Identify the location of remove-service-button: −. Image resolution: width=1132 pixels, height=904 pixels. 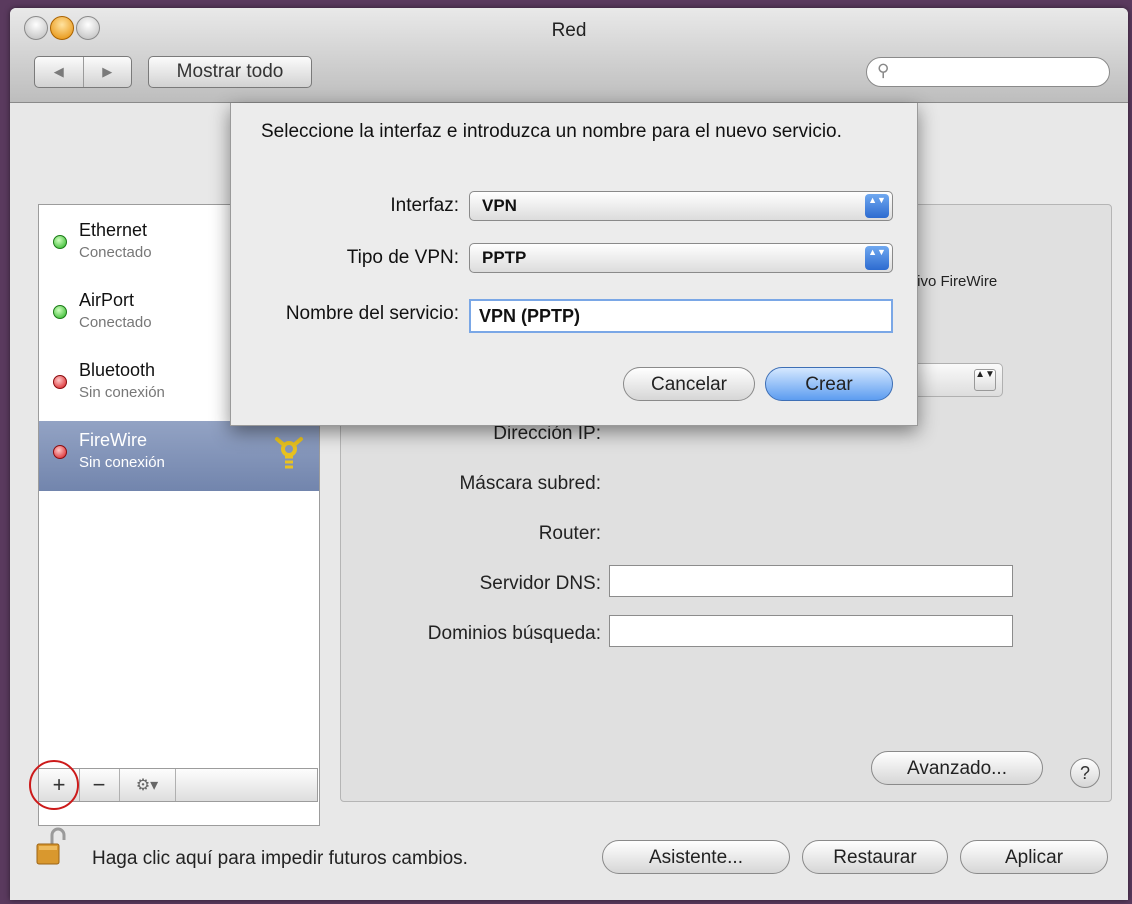
(99, 785).